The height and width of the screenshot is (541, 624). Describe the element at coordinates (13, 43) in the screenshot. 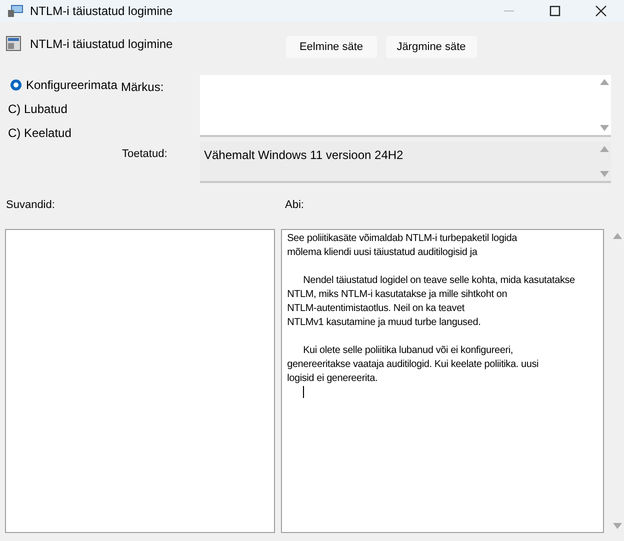

I see `policy-icon` at that location.